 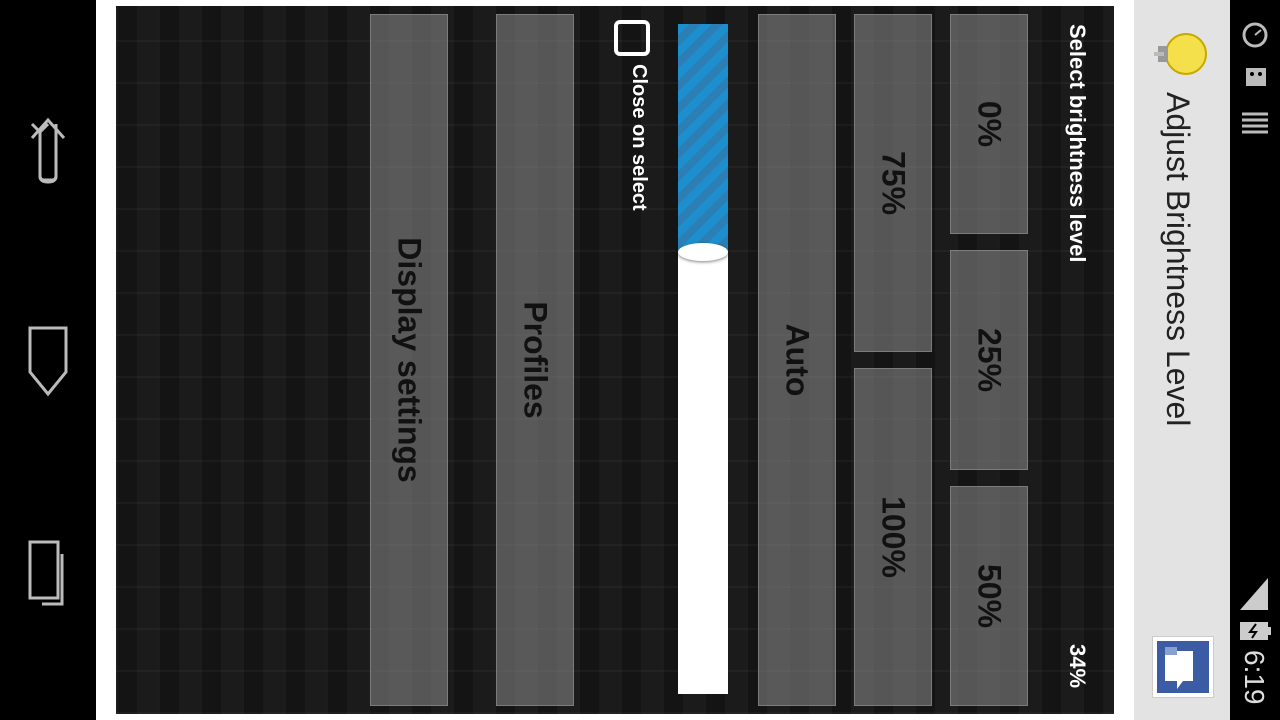 What do you see at coordinates (703, 138) in the screenshot?
I see `slider-fill` at bounding box center [703, 138].